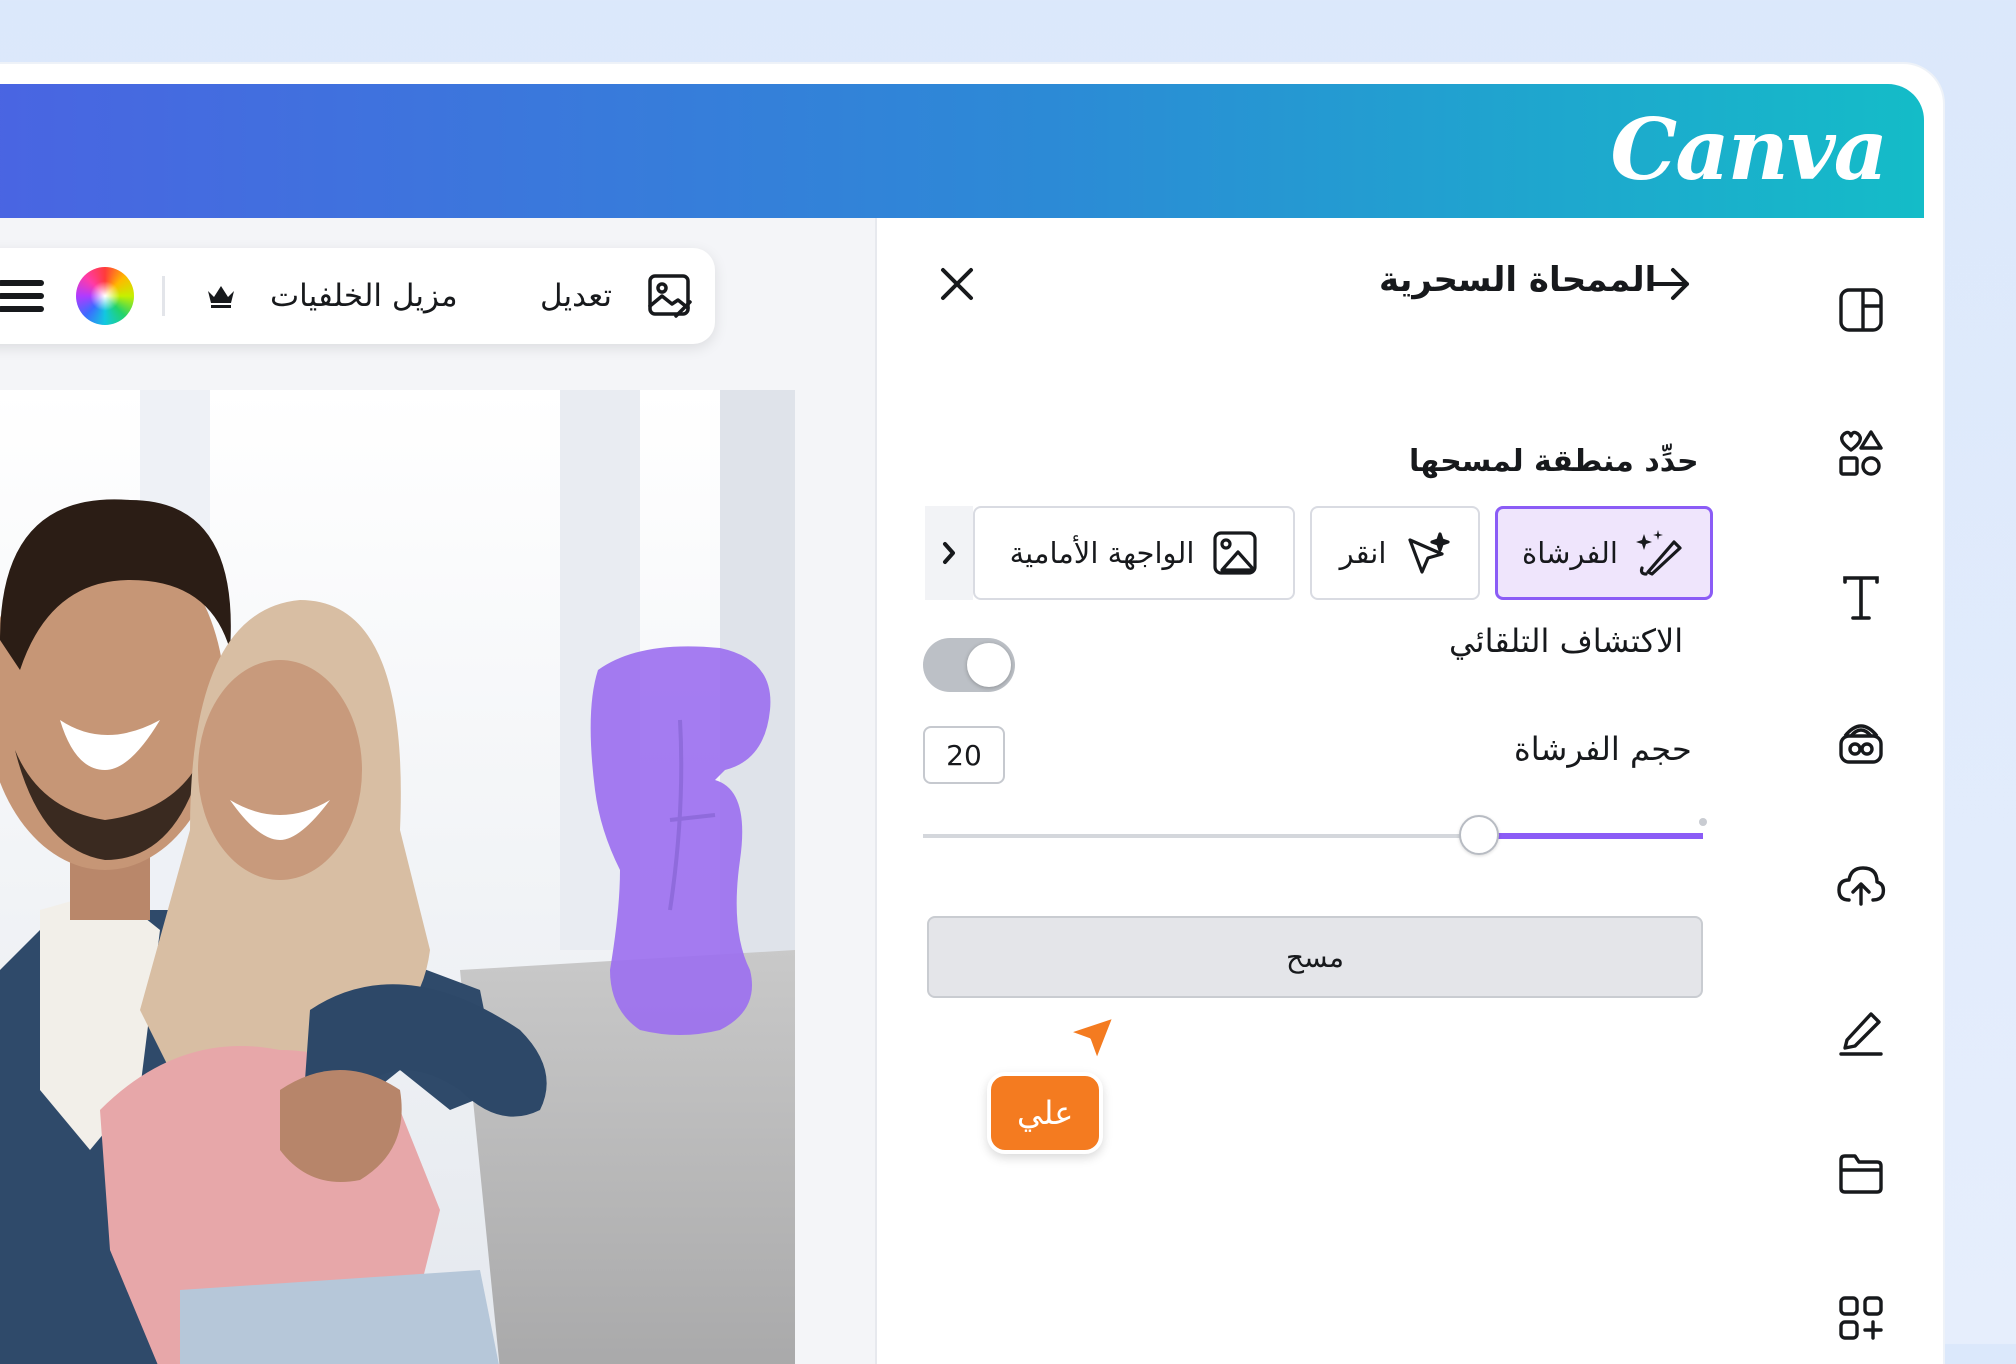  What do you see at coordinates (957, 286) in the screenshot?
I see `close-icon` at bounding box center [957, 286].